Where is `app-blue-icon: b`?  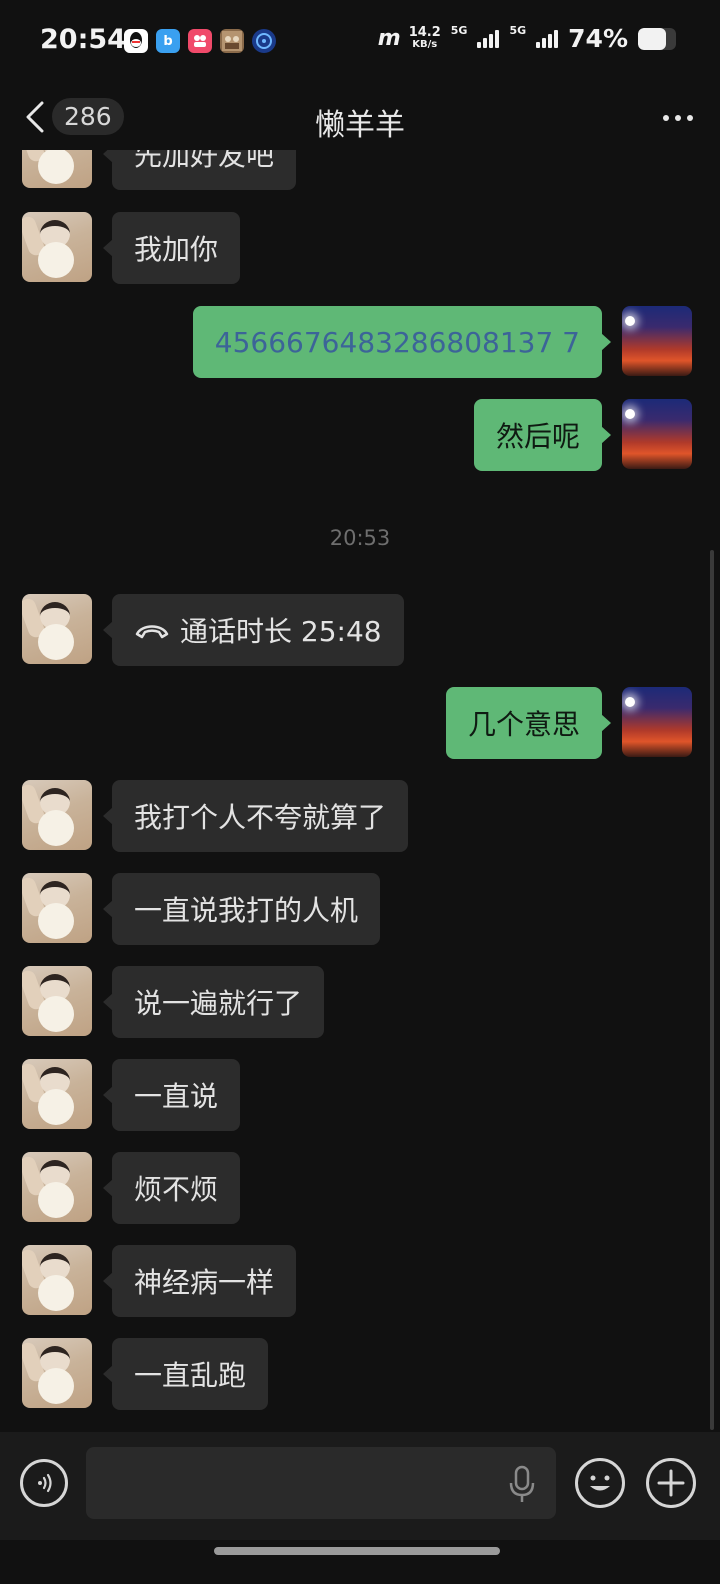 app-blue-icon: b is located at coordinates (168, 41).